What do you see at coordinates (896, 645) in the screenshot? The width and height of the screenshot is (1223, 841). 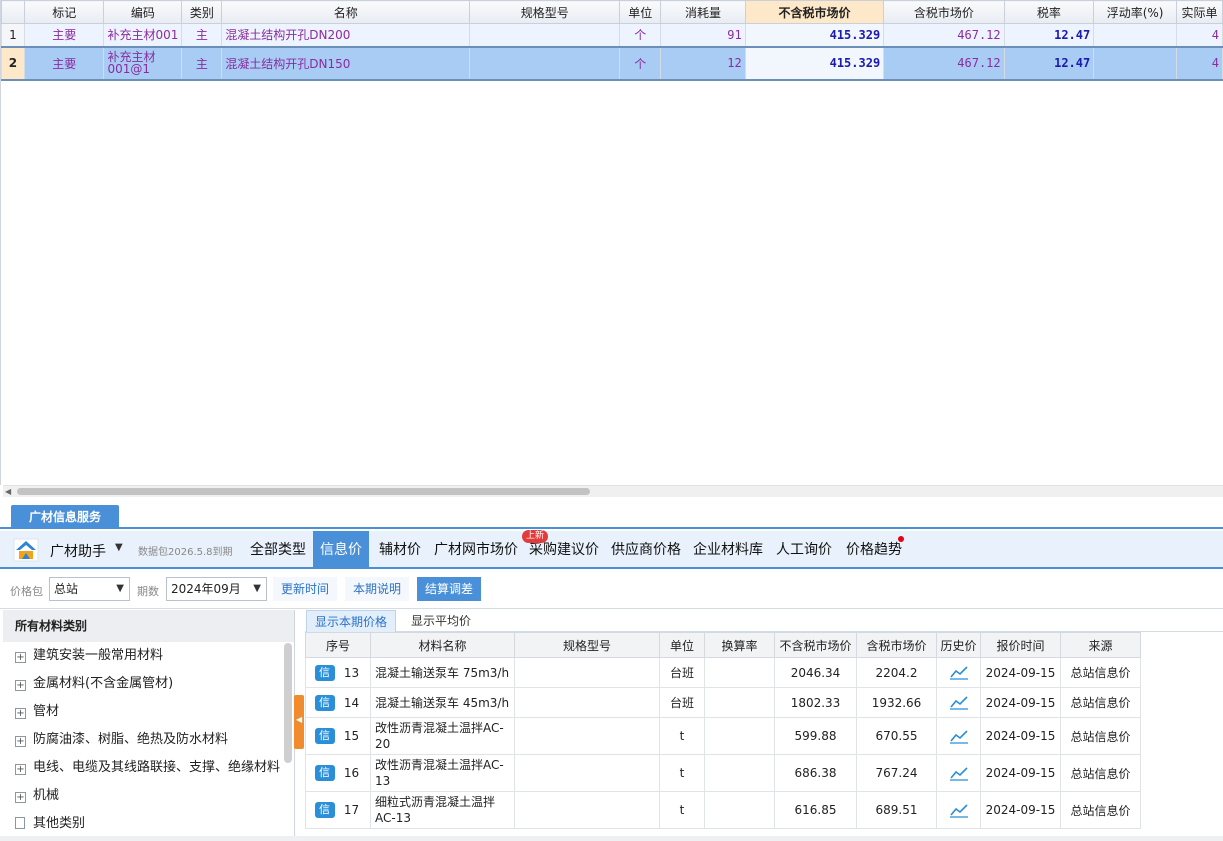 I see `list-header-price-inc-tax: 含税市场价` at bounding box center [896, 645].